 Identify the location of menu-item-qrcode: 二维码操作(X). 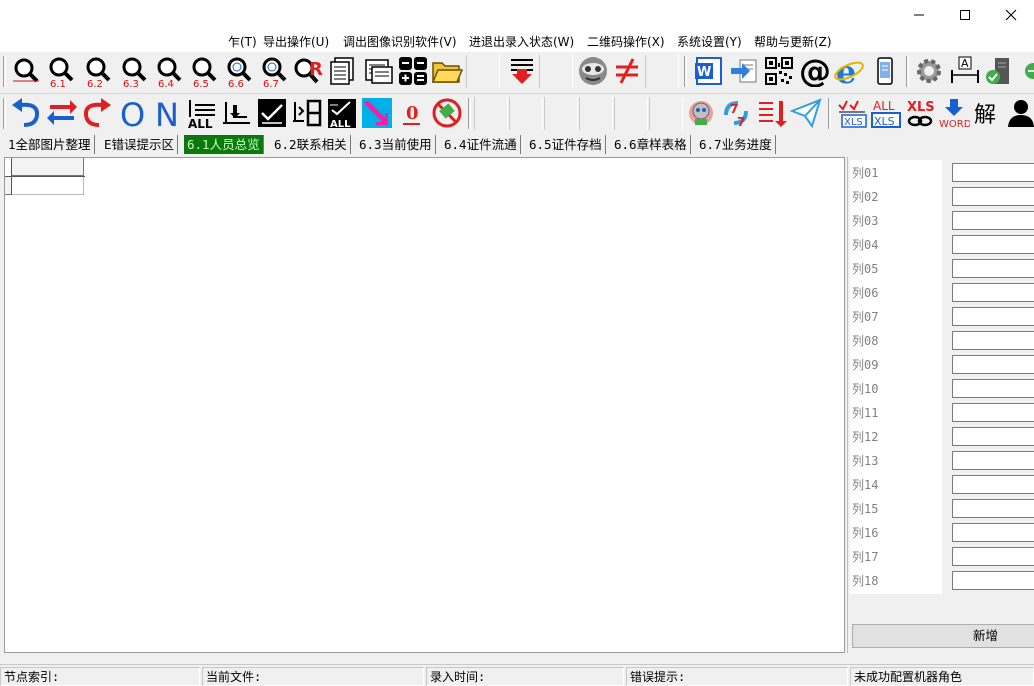
(626, 41).